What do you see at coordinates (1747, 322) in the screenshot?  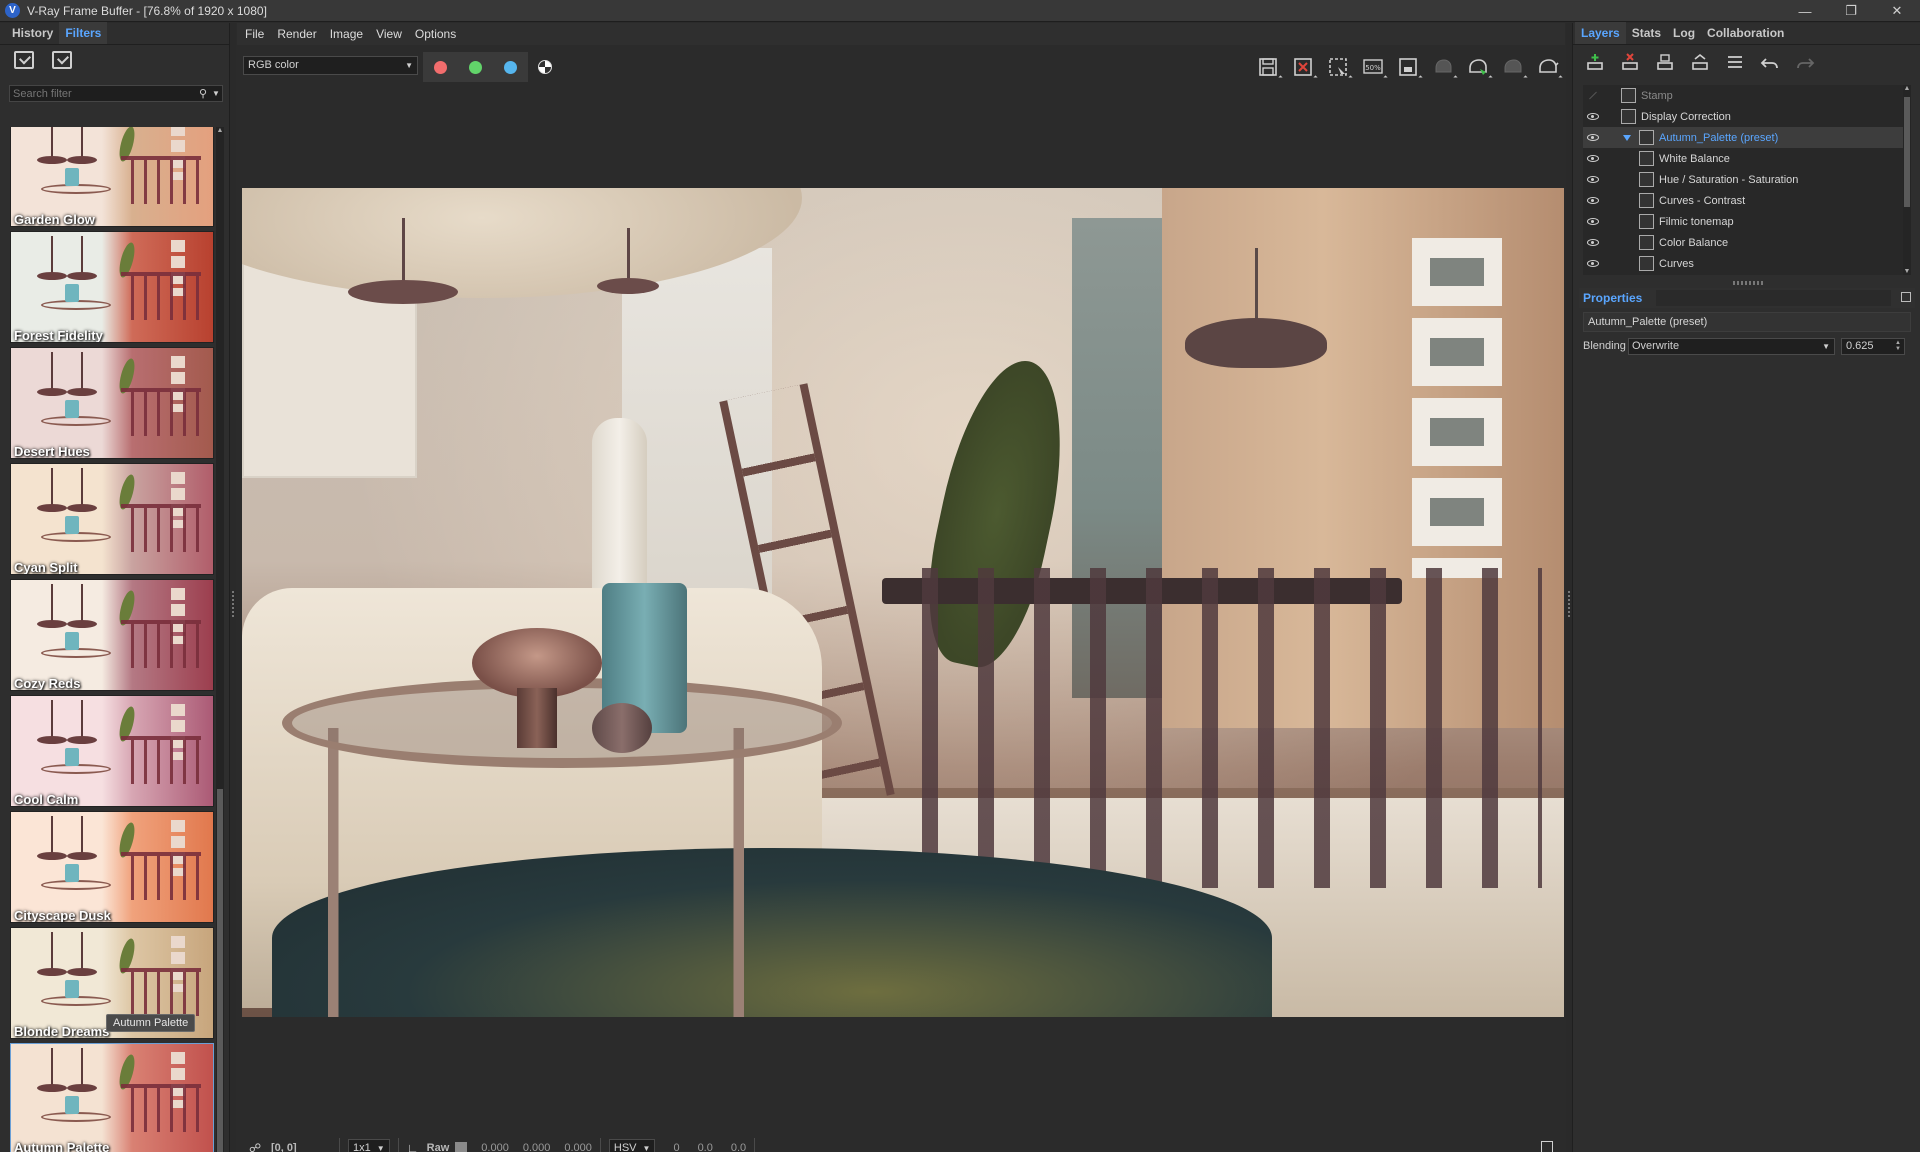 I see `layer-name-field: Autumn_Palette (preset)` at bounding box center [1747, 322].